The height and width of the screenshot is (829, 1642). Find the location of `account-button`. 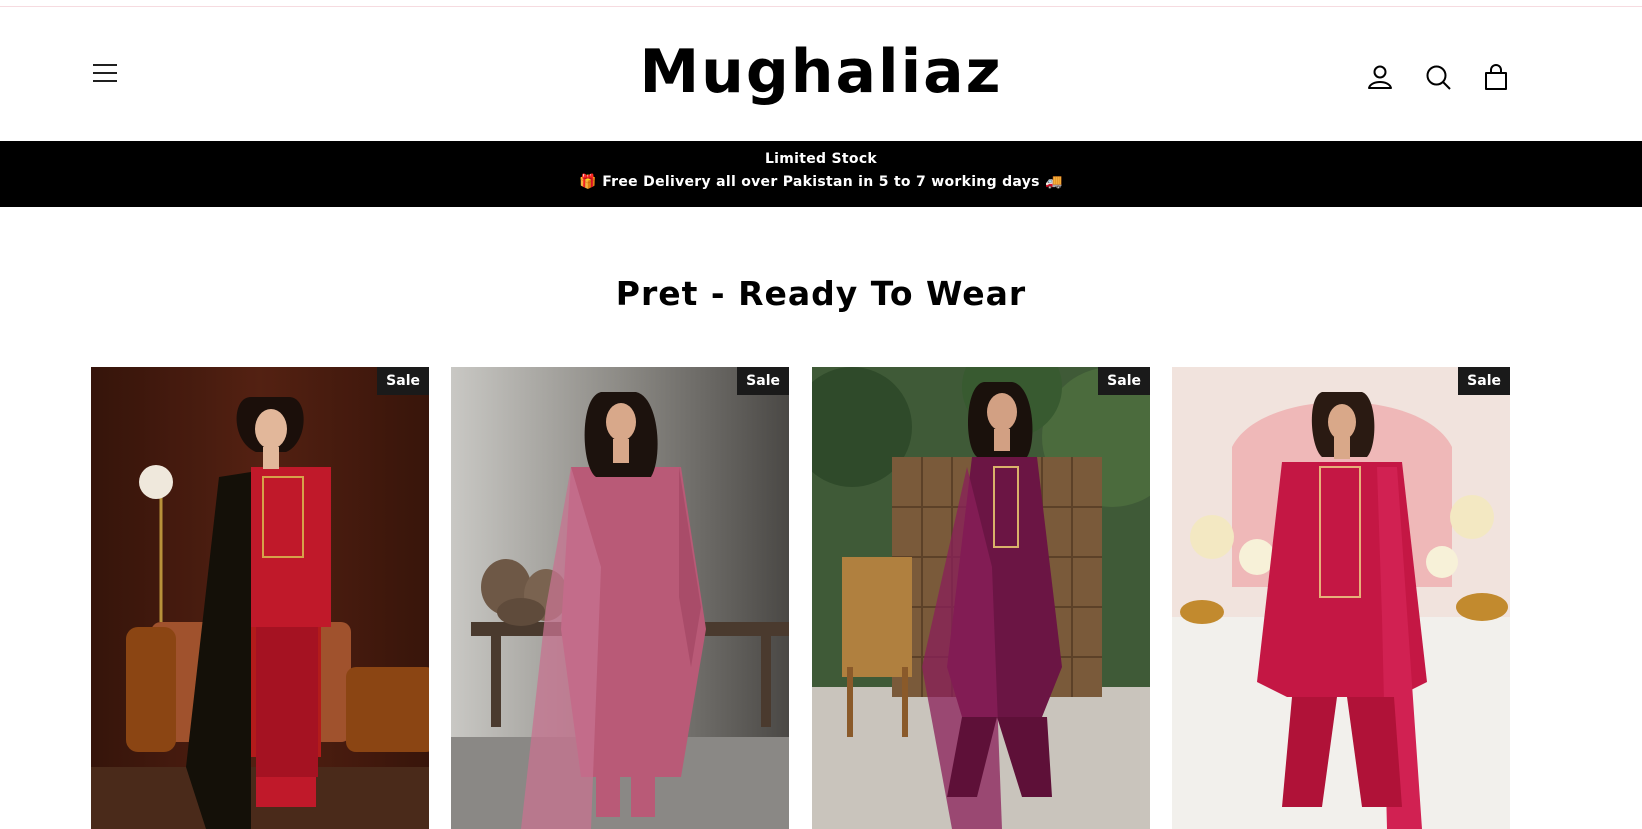

account-button is located at coordinates (1380, 77).